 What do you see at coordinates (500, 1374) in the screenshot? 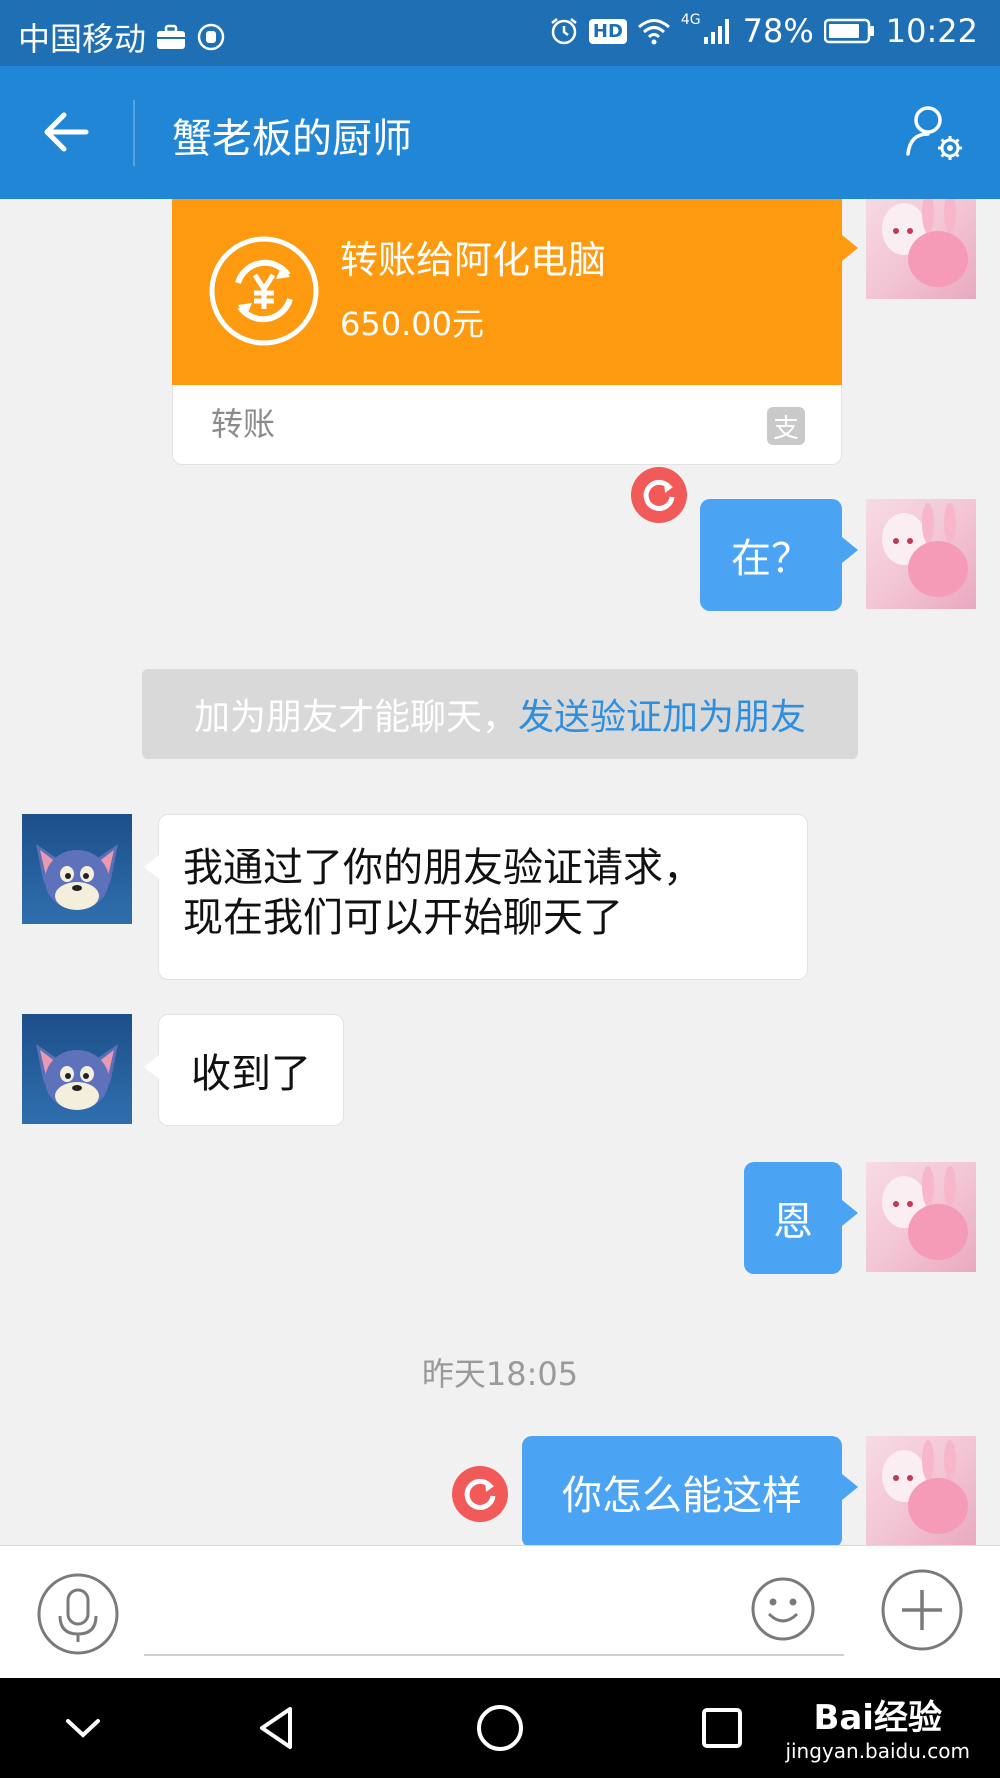
I see `message-timestamp: 昨天18:05` at bounding box center [500, 1374].